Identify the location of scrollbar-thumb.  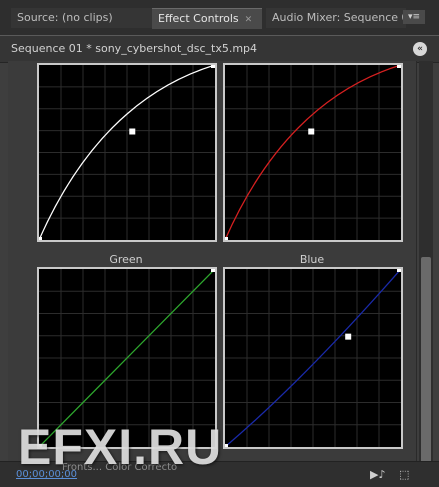
(426, 372).